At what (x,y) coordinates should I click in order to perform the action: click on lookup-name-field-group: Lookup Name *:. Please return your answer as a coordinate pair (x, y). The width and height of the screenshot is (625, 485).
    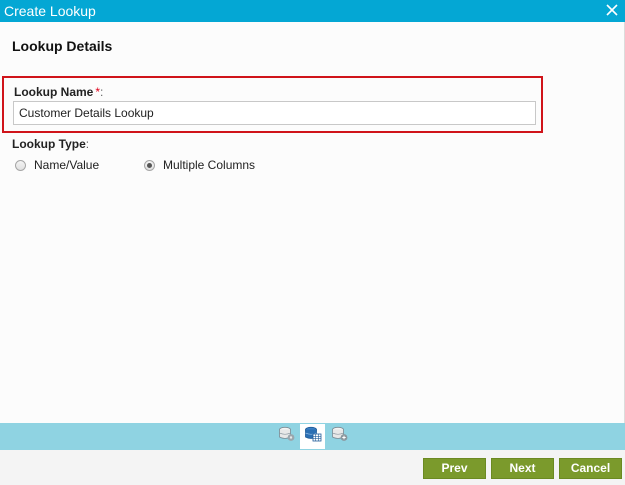
    Looking at the image, I should click on (272, 104).